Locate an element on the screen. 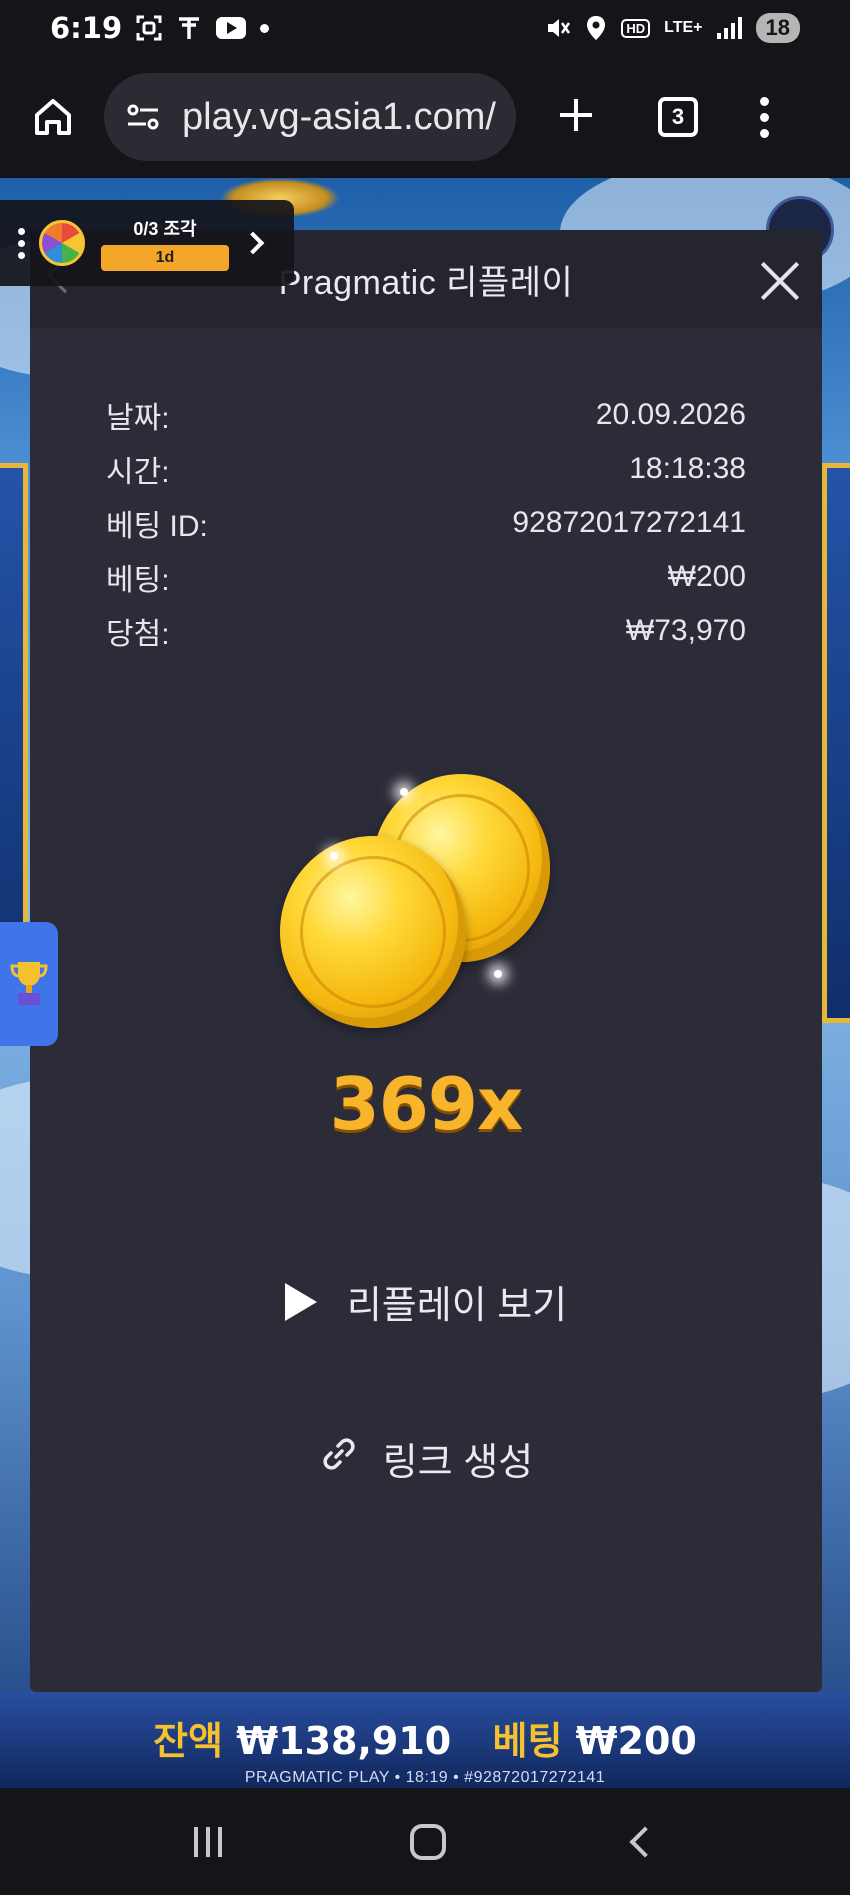  plus-icon is located at coordinates (576, 115).